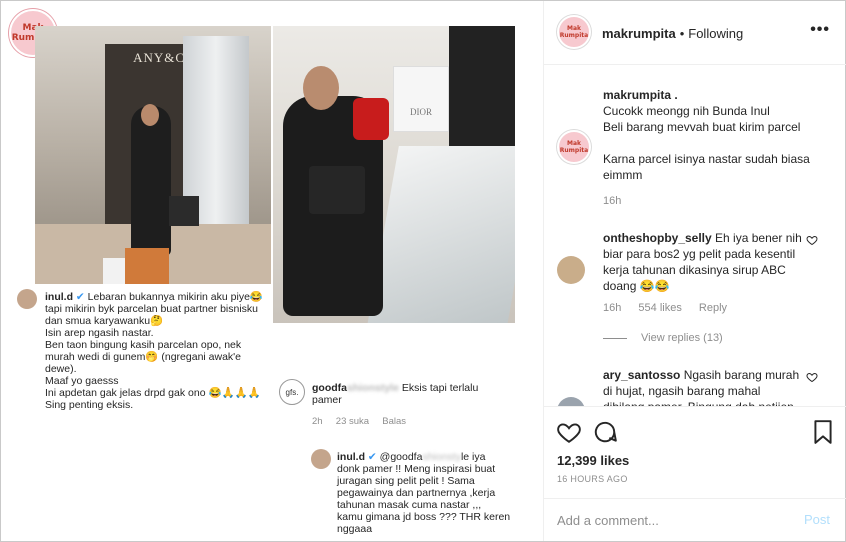 The width and height of the screenshot is (846, 542). What do you see at coordinates (713, 308) in the screenshot?
I see `reply-button: Reply` at bounding box center [713, 308].